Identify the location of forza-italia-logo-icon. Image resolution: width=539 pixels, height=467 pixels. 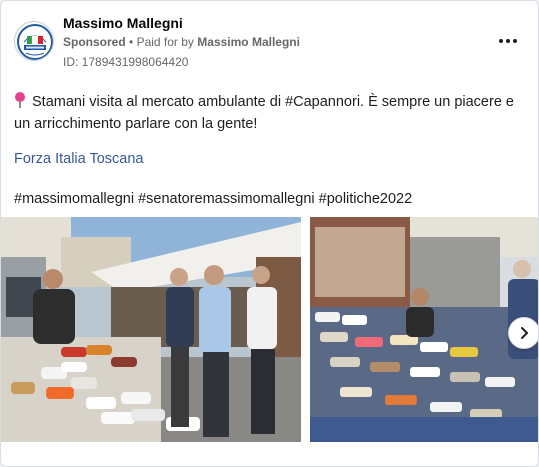
(34, 41).